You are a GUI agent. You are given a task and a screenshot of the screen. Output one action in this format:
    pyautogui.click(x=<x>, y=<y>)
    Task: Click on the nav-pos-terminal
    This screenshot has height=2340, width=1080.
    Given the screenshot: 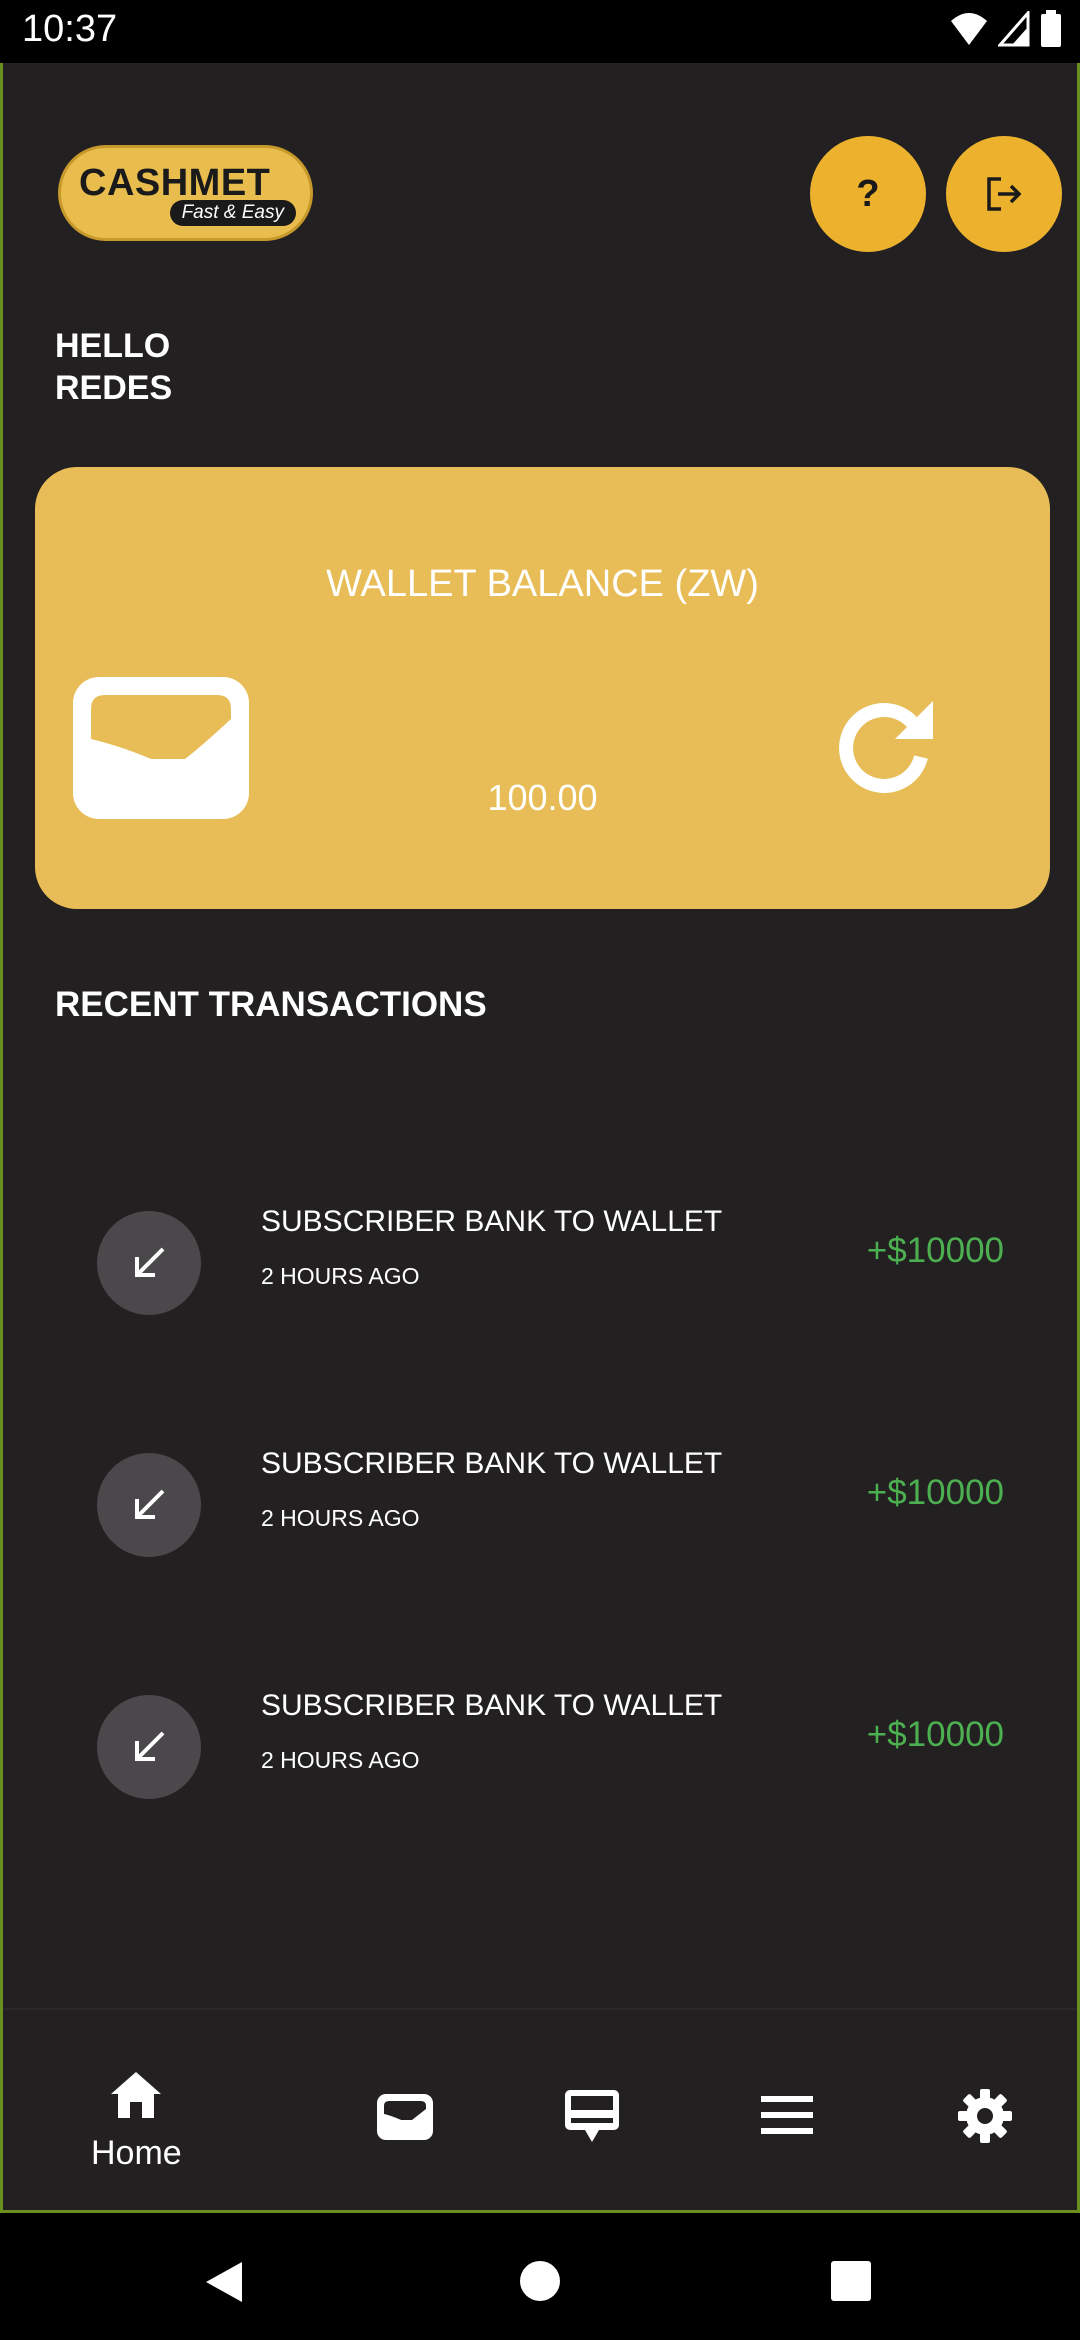 What is the action you would take?
    pyautogui.click(x=592, y=2116)
    